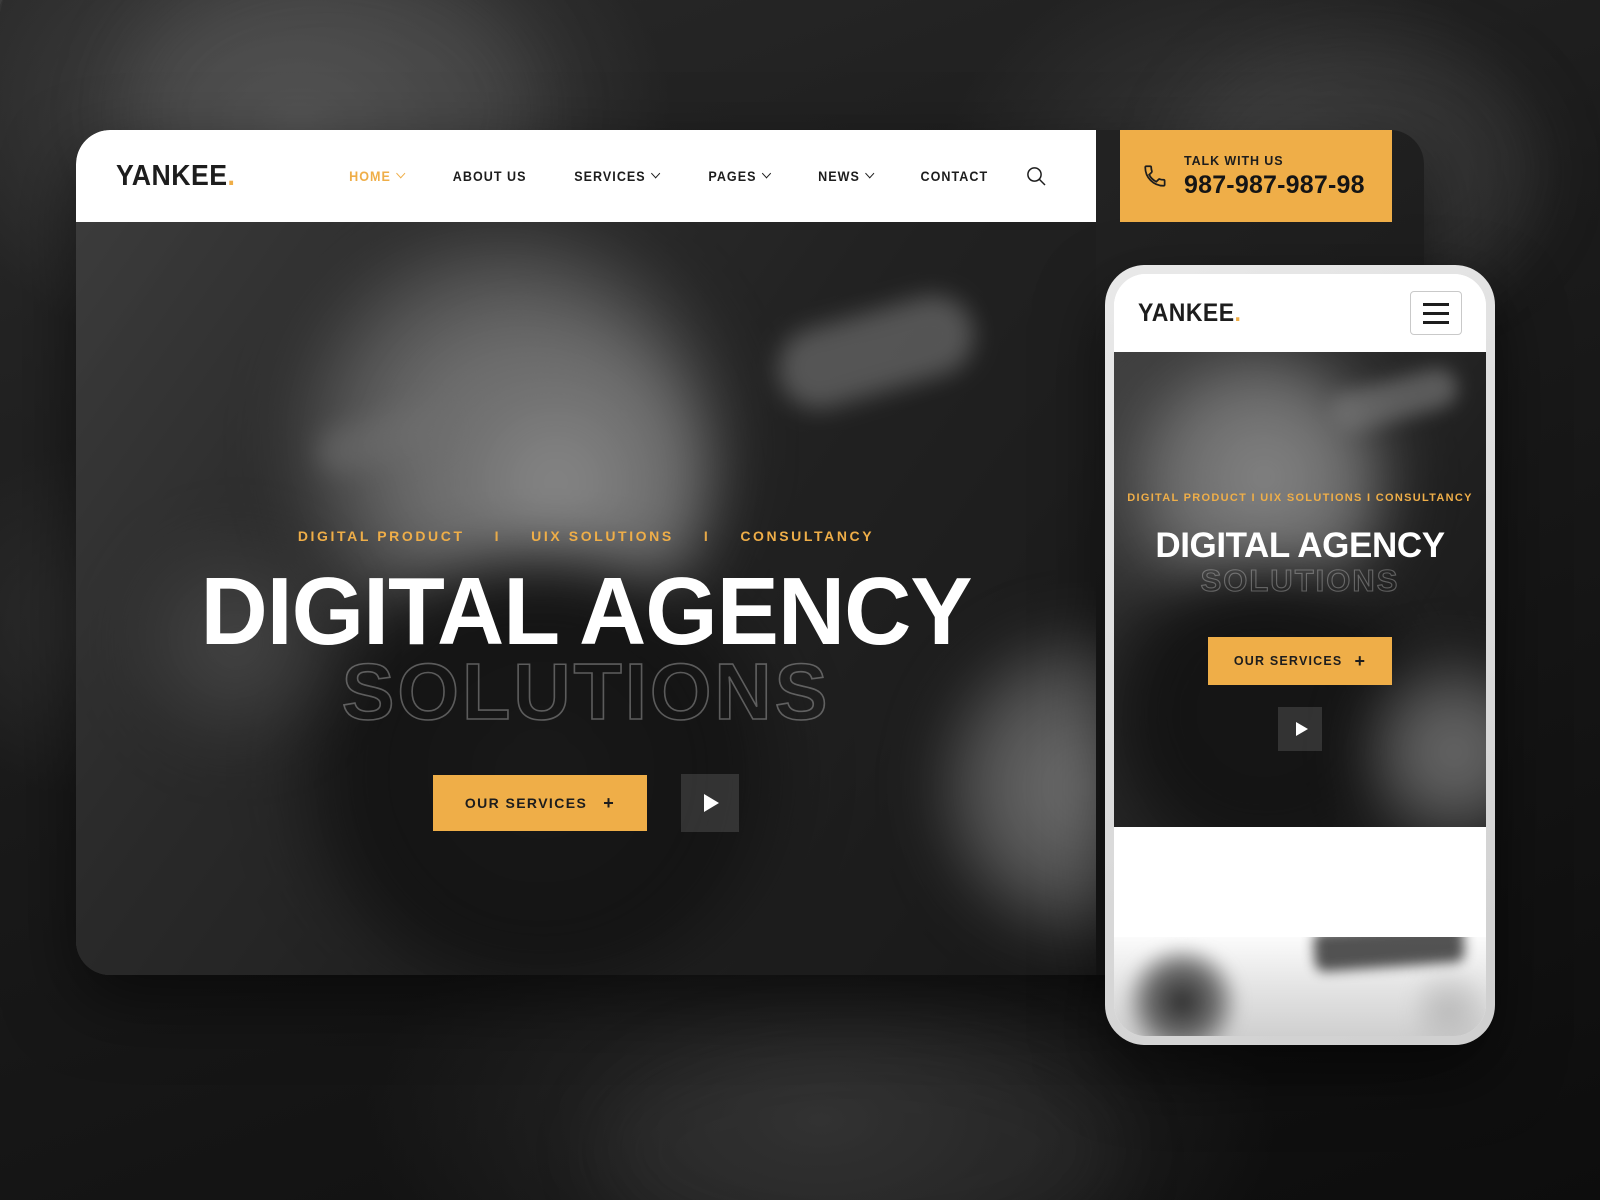  I want to click on play-video-button, so click(710, 803).